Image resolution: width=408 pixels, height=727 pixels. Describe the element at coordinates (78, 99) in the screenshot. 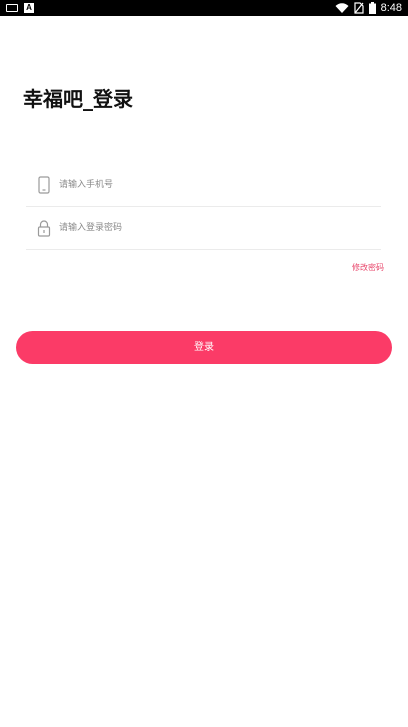

I see `page-title: 幸福吧_登录` at that location.